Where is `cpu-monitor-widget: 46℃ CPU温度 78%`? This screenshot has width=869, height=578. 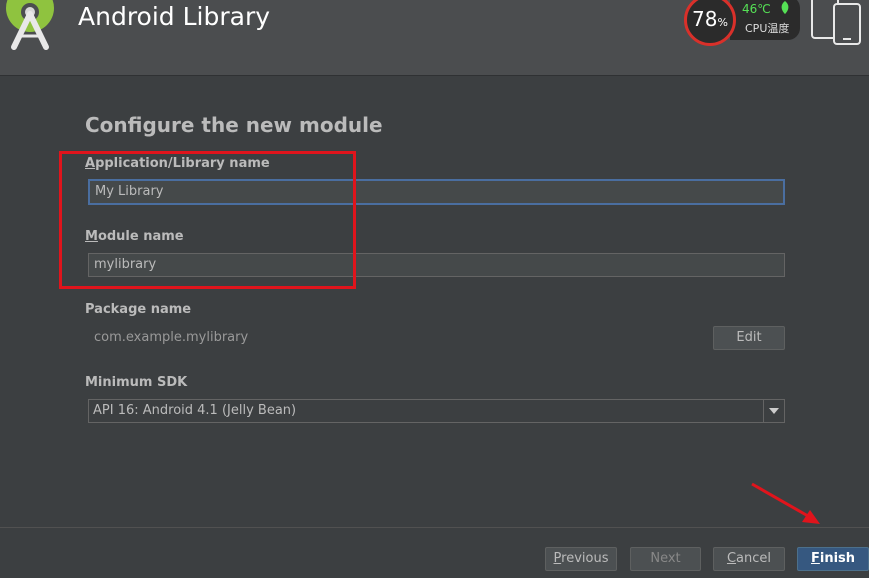 cpu-monitor-widget: 46℃ CPU温度 78% is located at coordinates (743, 24).